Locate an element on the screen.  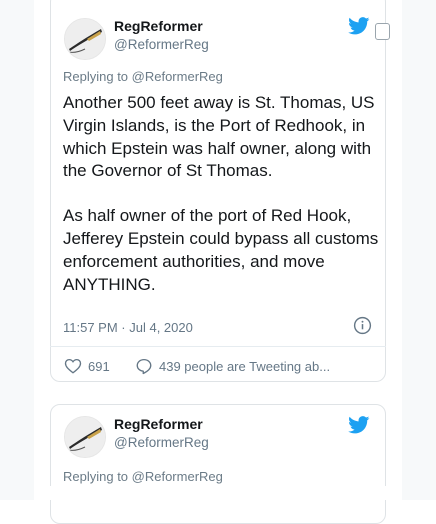
info-icon is located at coordinates (362, 325).